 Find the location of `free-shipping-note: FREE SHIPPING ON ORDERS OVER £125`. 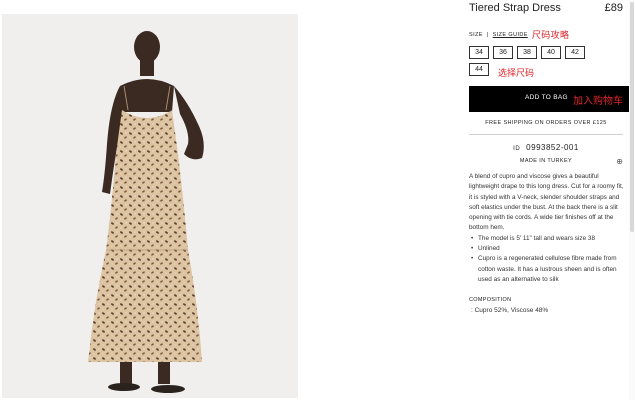

free-shipping-note: FREE SHIPPING ON ORDERS OVER £125 is located at coordinates (546, 123).